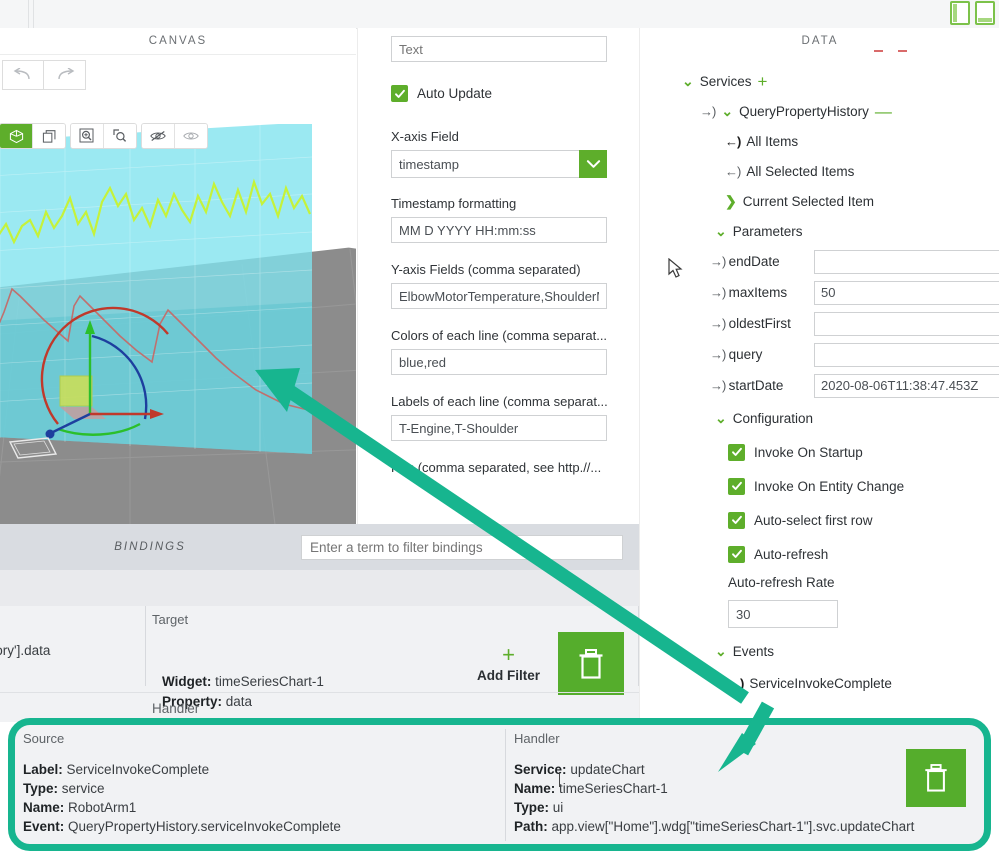 This screenshot has width=999, height=857. I want to click on bindings-row-divider, so click(319, 692).